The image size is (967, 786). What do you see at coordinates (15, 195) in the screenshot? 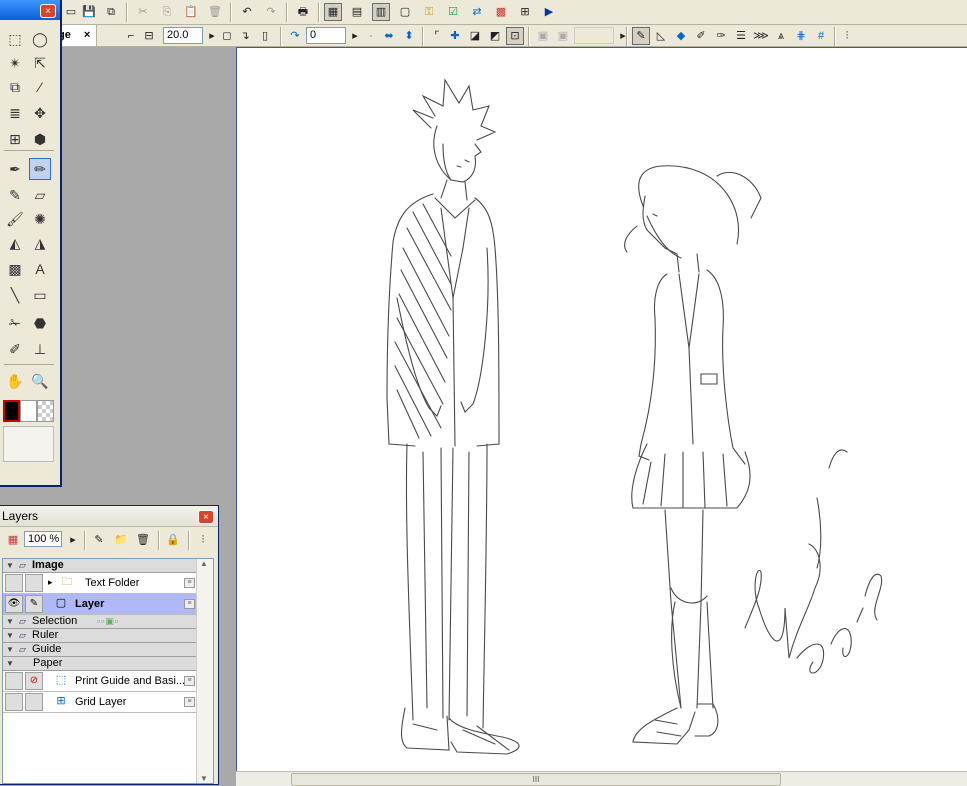
I see `marker-icon: ✎` at bounding box center [15, 195].